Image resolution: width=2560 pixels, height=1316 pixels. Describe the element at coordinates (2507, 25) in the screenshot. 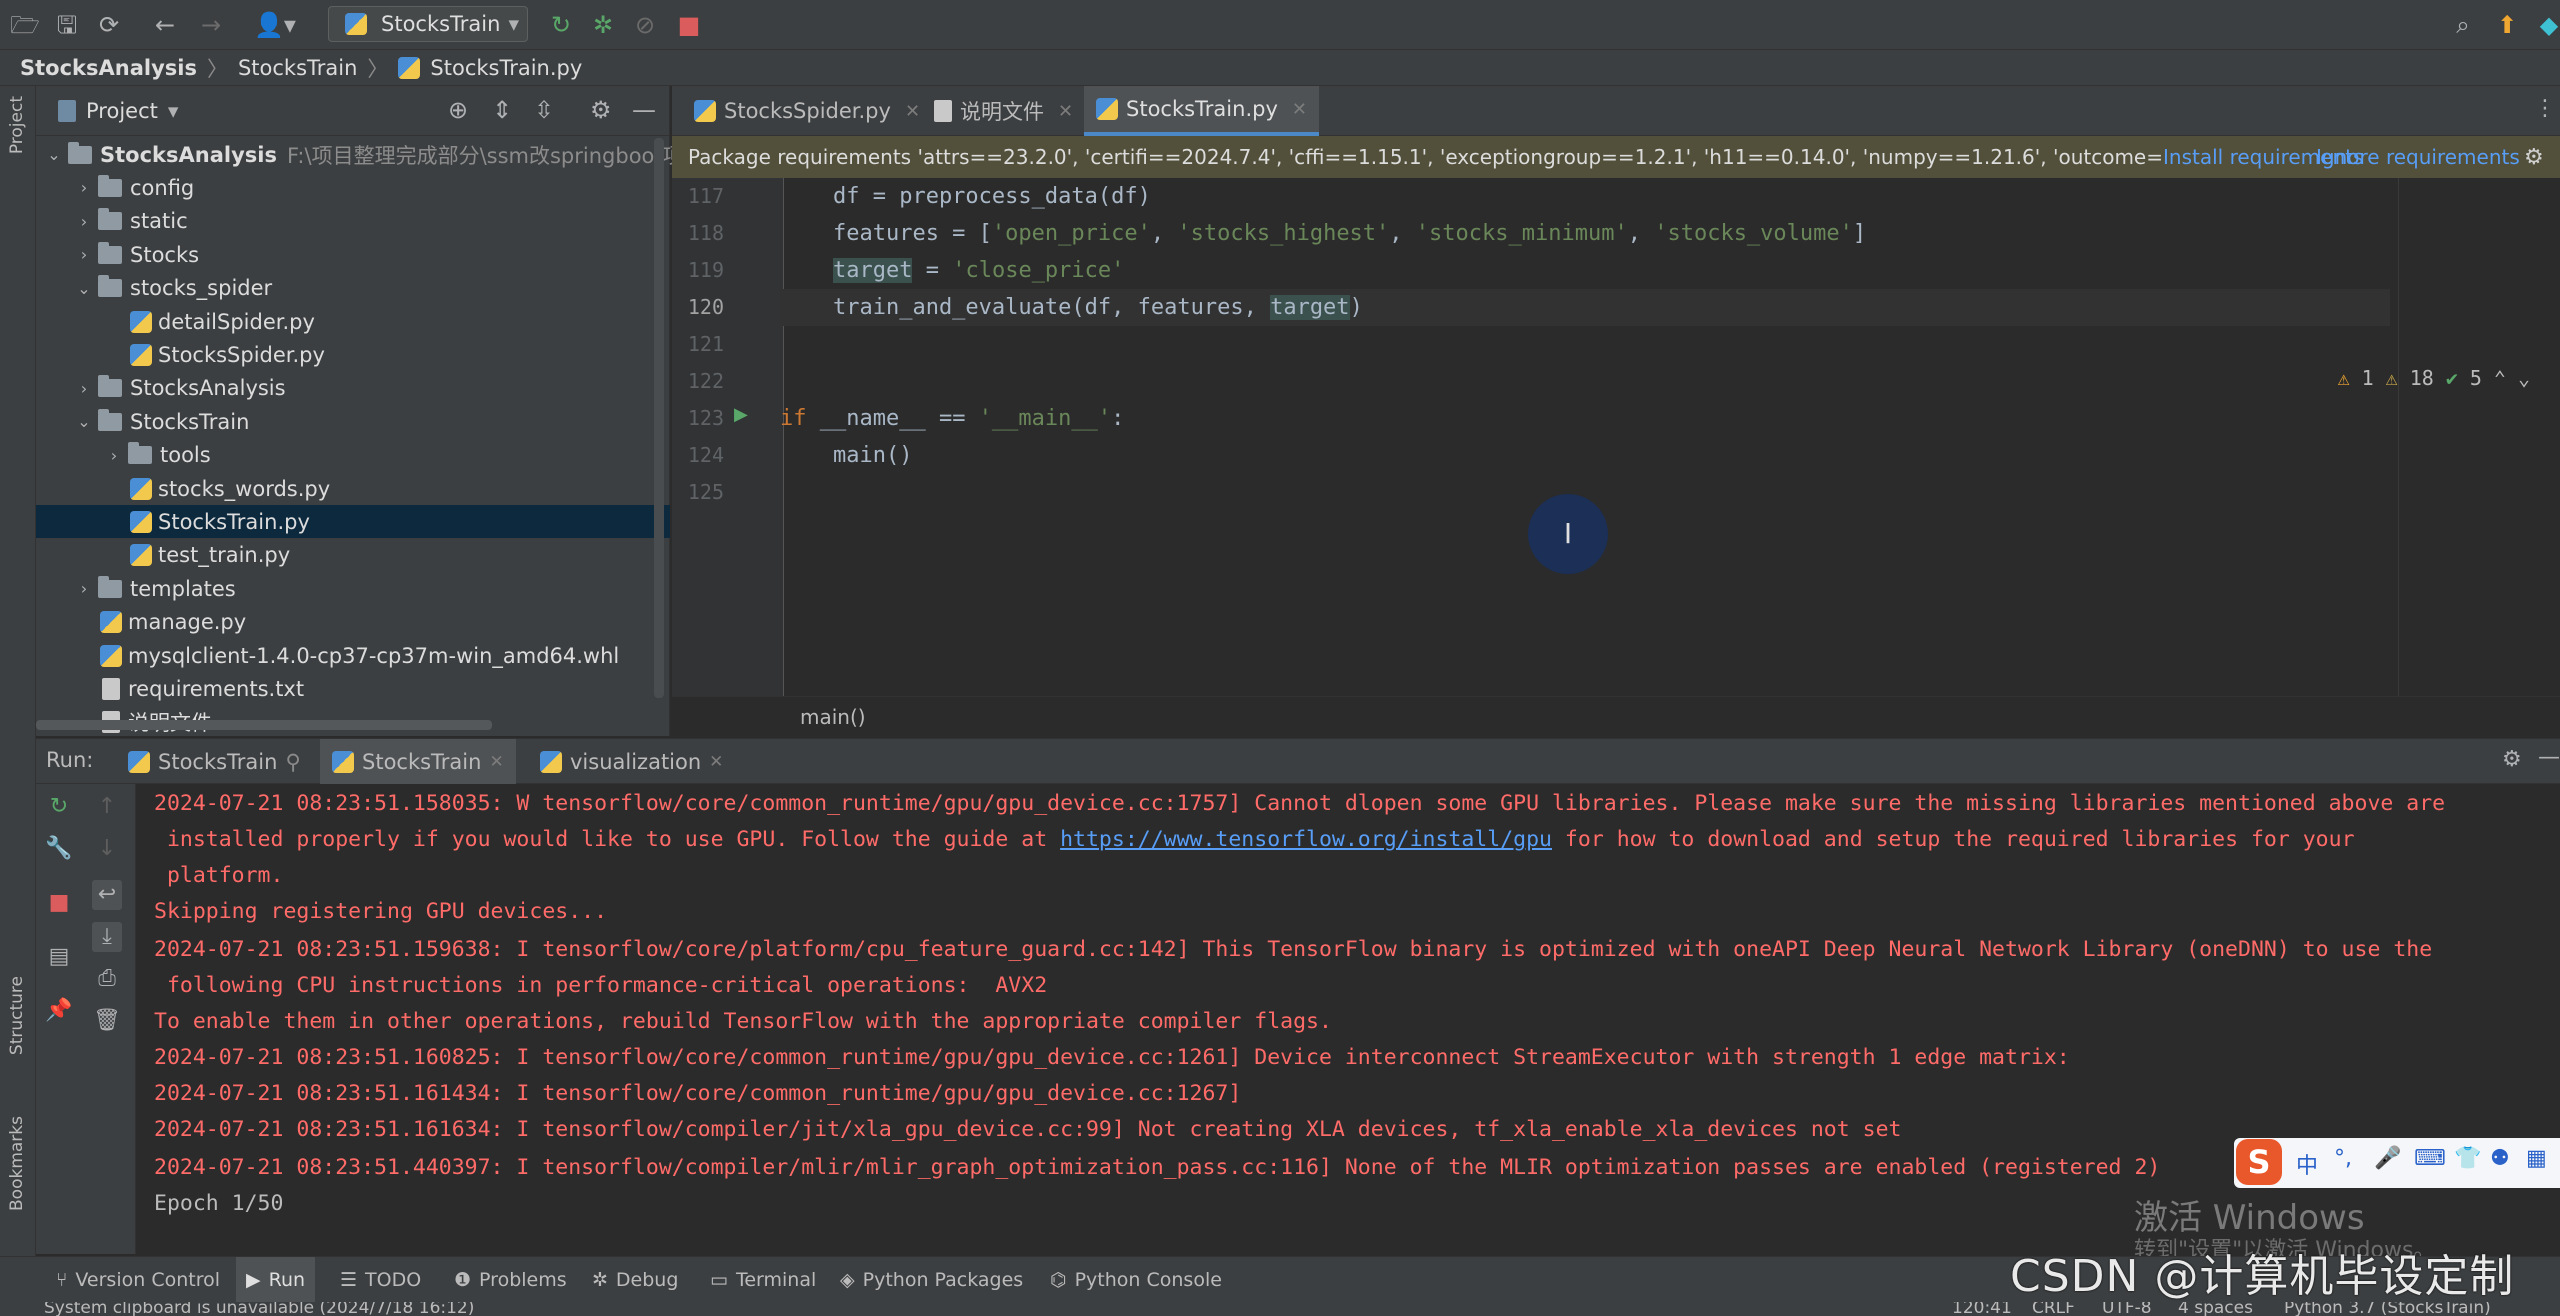

I see `update-icon: ⬆` at that location.